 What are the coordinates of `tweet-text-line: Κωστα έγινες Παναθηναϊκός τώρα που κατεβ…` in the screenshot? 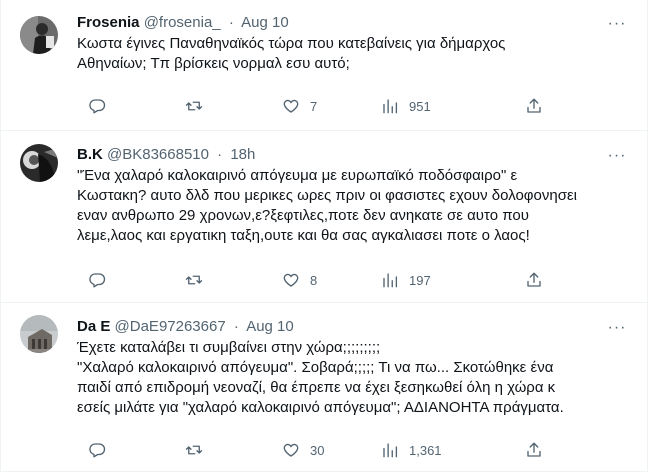 It's located at (291, 43).